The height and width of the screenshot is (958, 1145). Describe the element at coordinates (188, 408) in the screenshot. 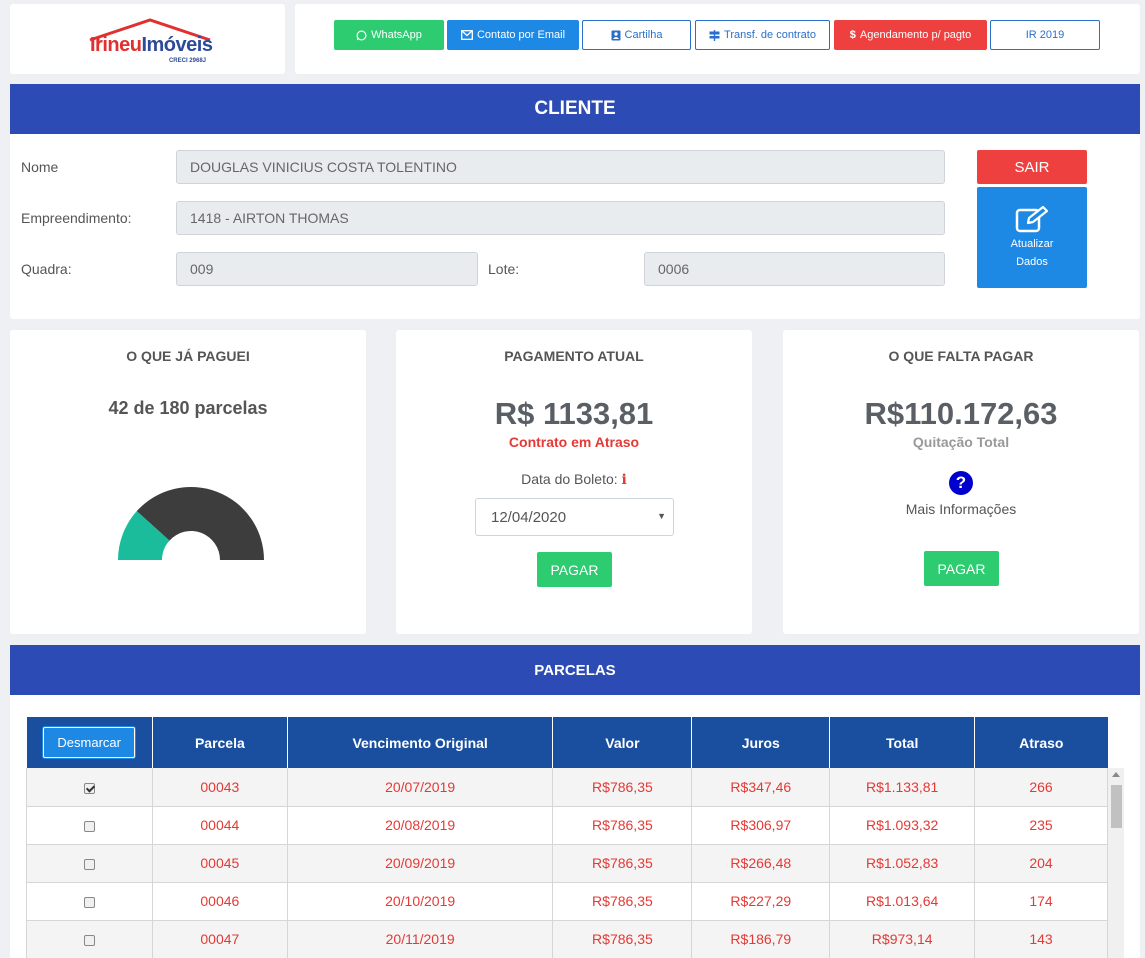

I see `parcels-paid-text: 42 de 180 parcelas` at that location.